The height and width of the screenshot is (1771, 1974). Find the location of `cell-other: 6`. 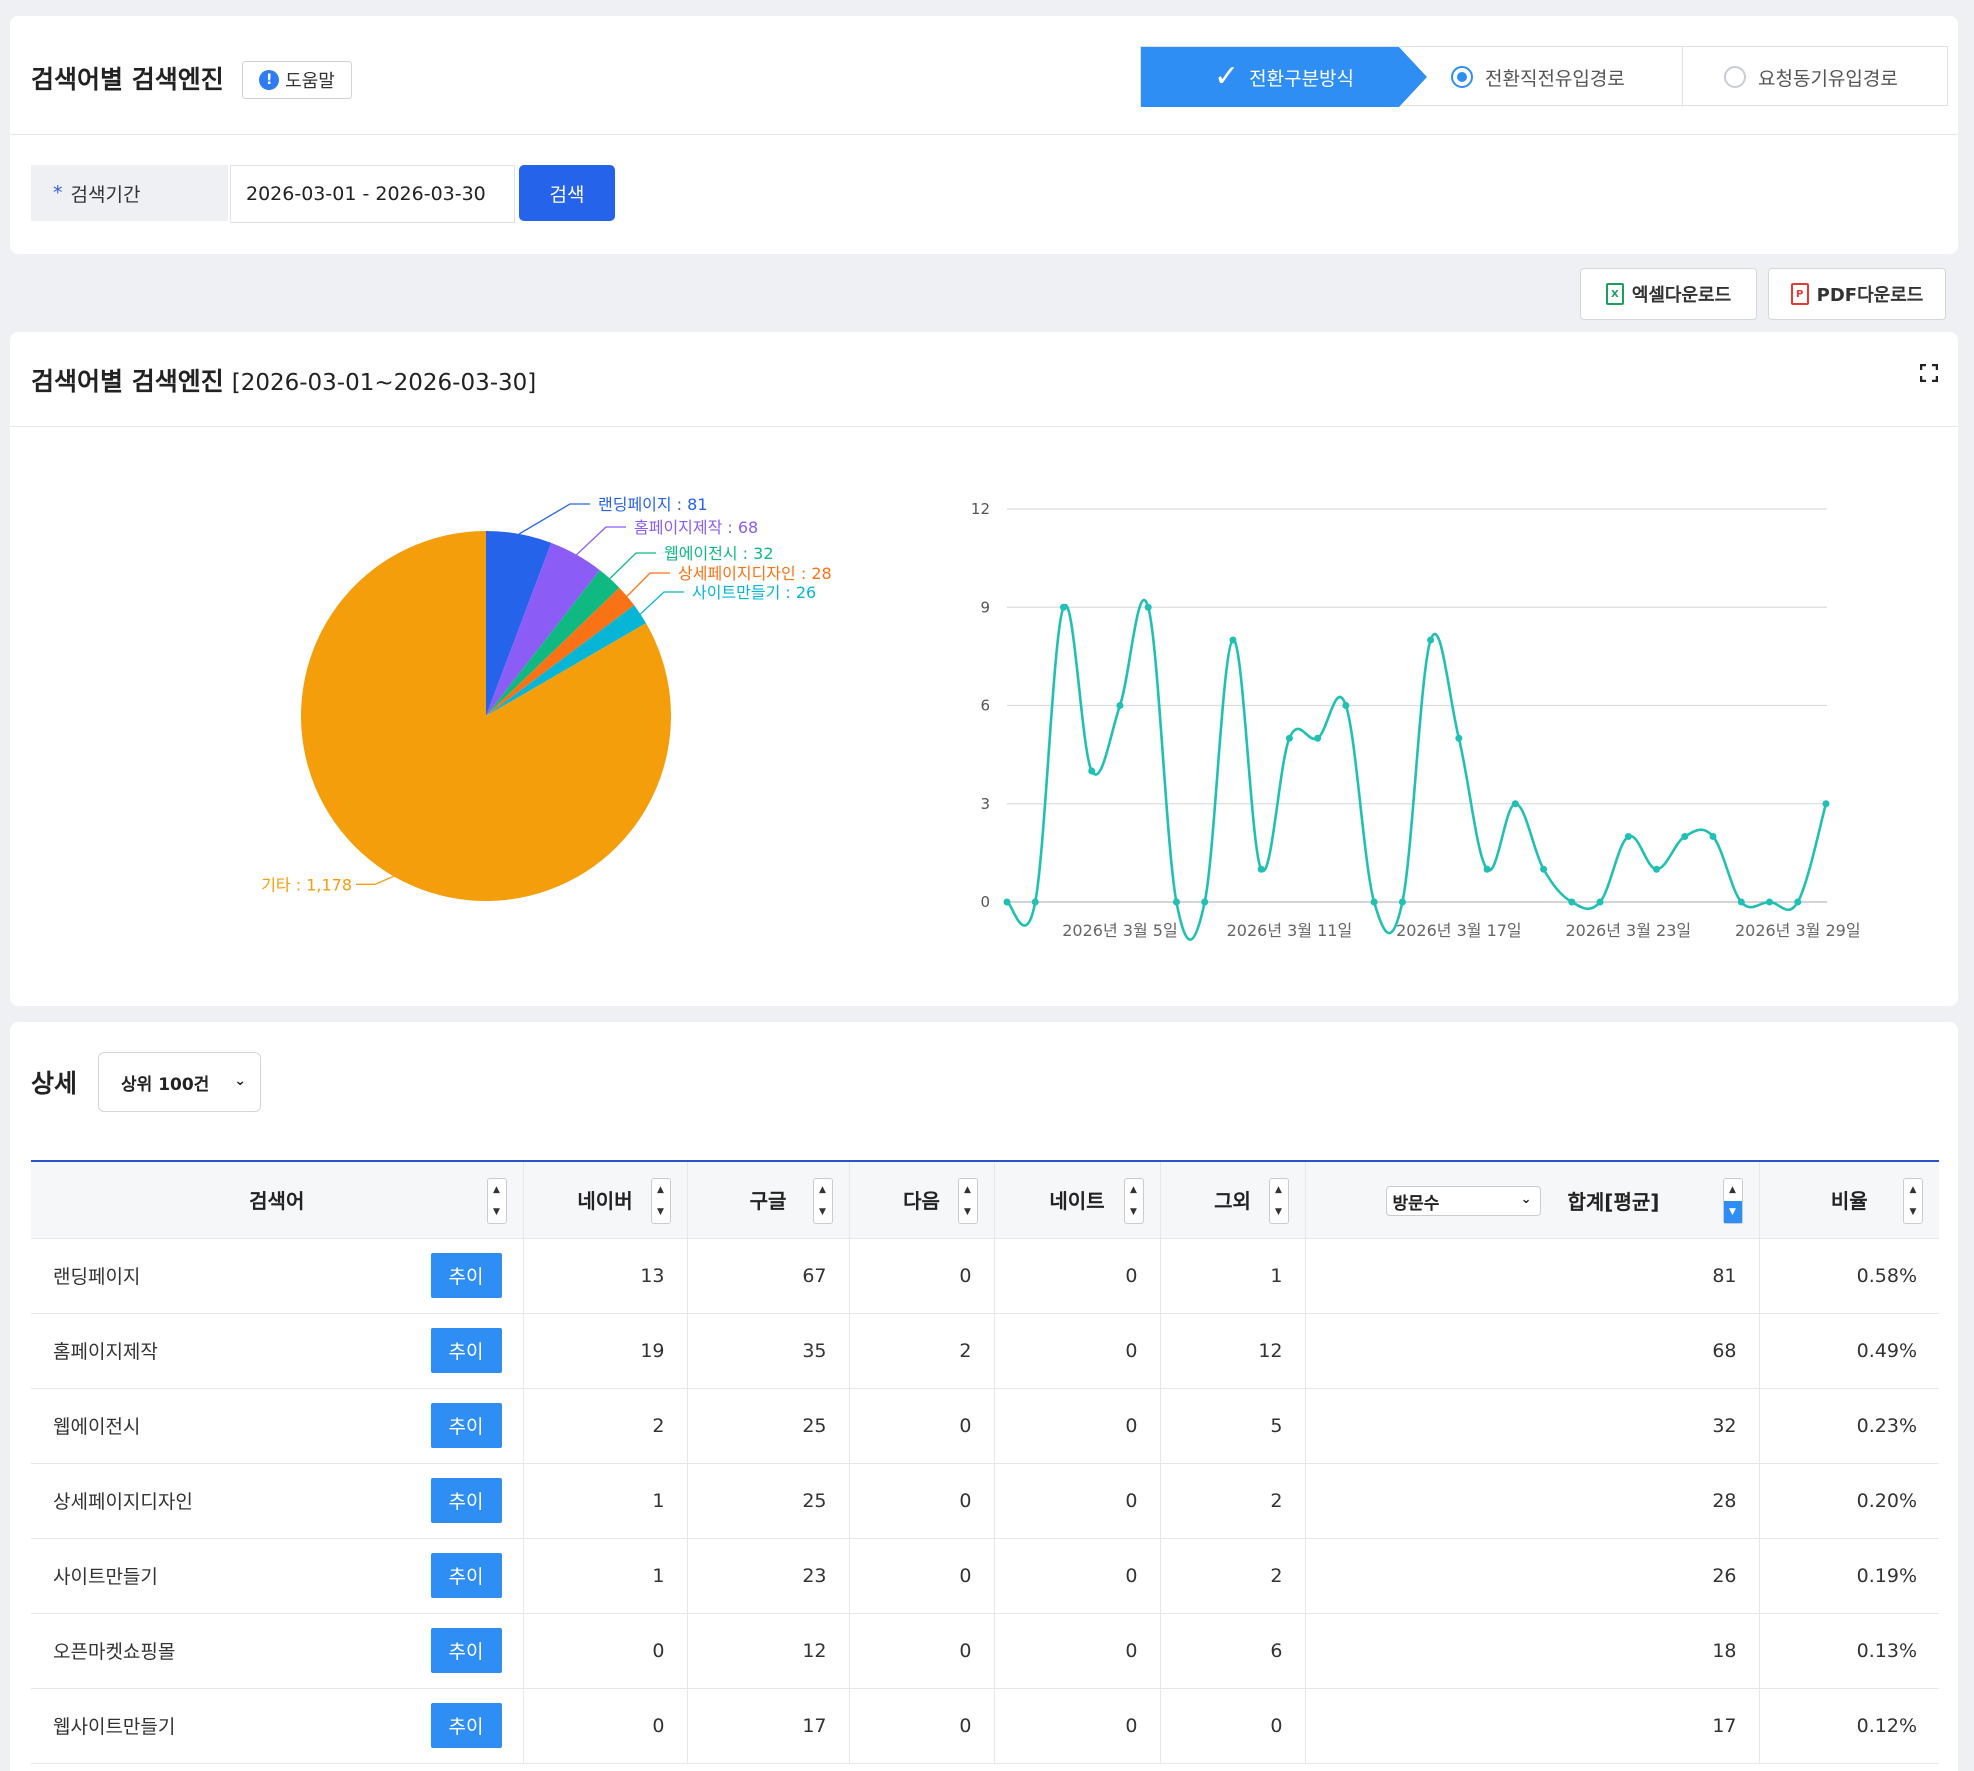

cell-other: 6 is located at coordinates (1233, 1651).